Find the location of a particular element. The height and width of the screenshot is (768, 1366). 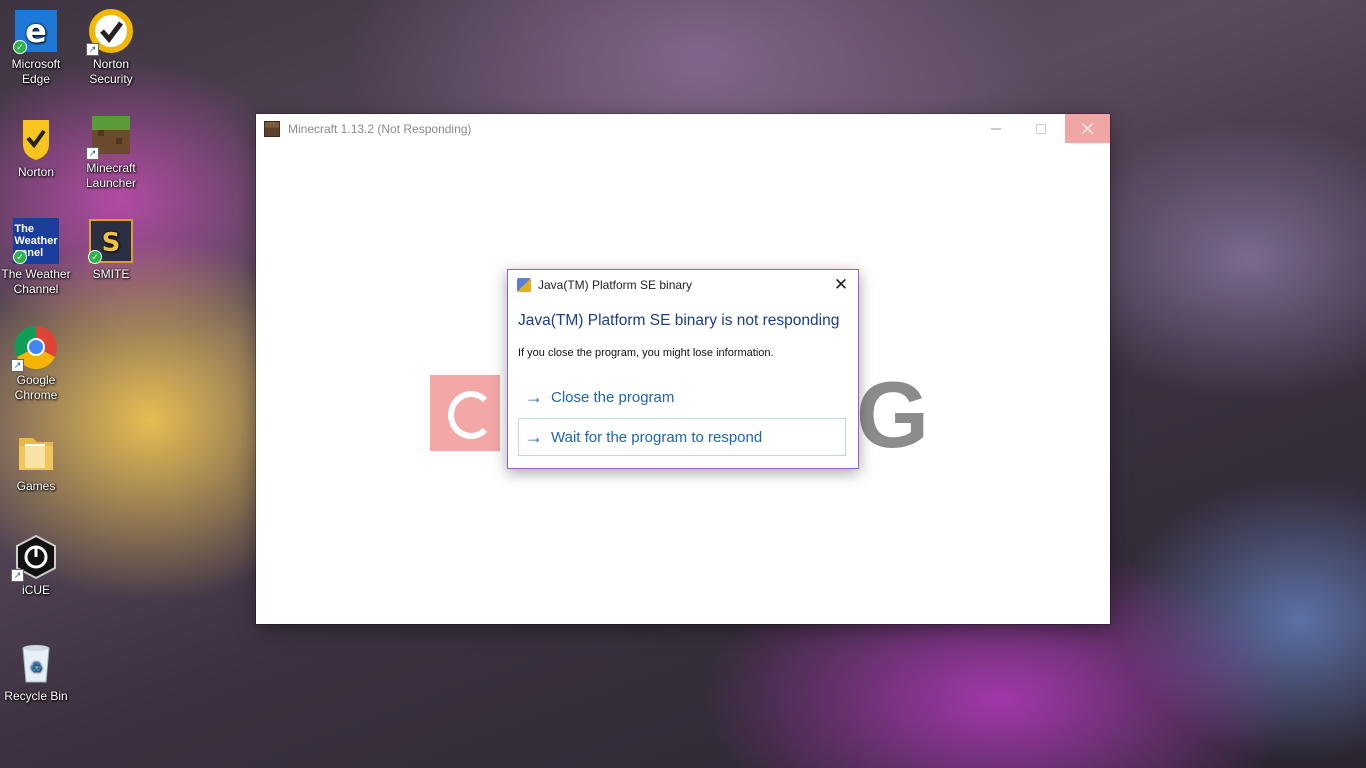

java-icon is located at coordinates (524, 285).